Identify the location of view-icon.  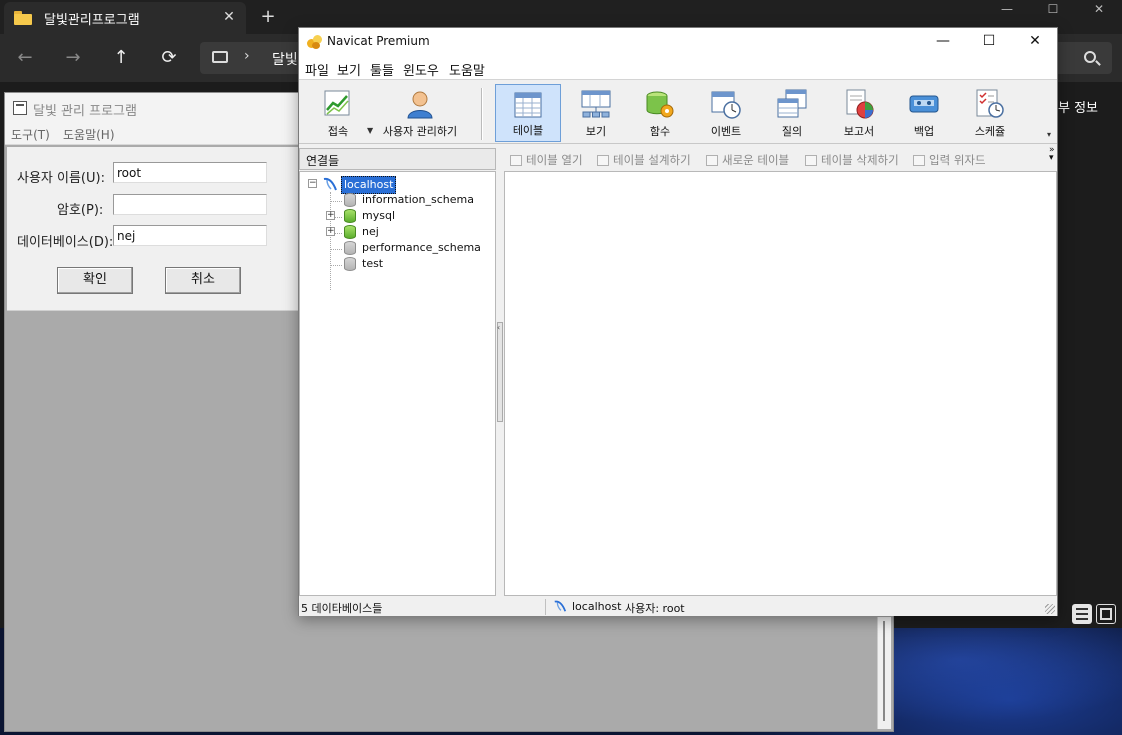
(596, 104).